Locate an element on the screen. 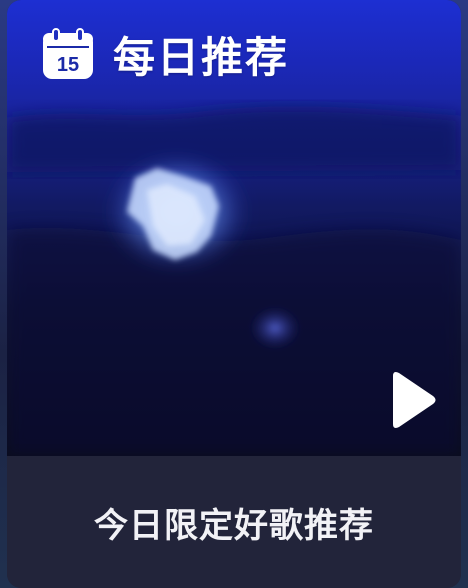 The width and height of the screenshot is (468, 588). play-button is located at coordinates (411, 400).